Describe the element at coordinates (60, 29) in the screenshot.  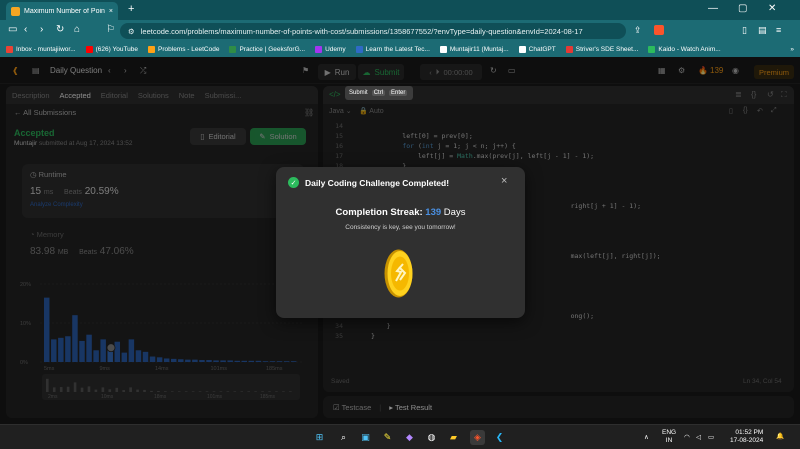
I see `reload-icon: ↻` at that location.